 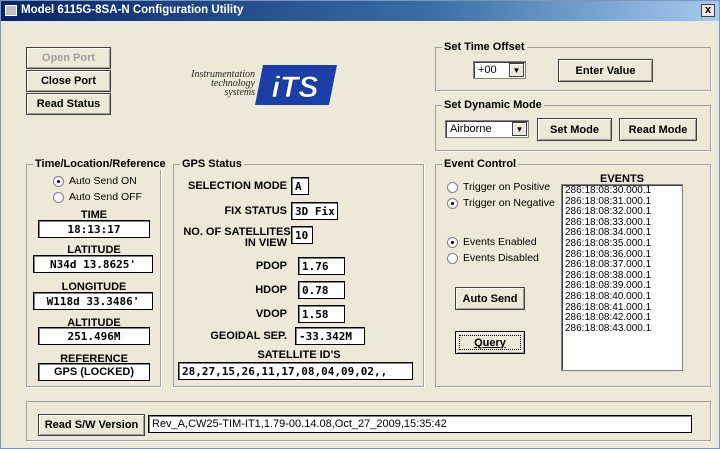 I want to click on open-port-button: Open Port, so click(x=68, y=58).